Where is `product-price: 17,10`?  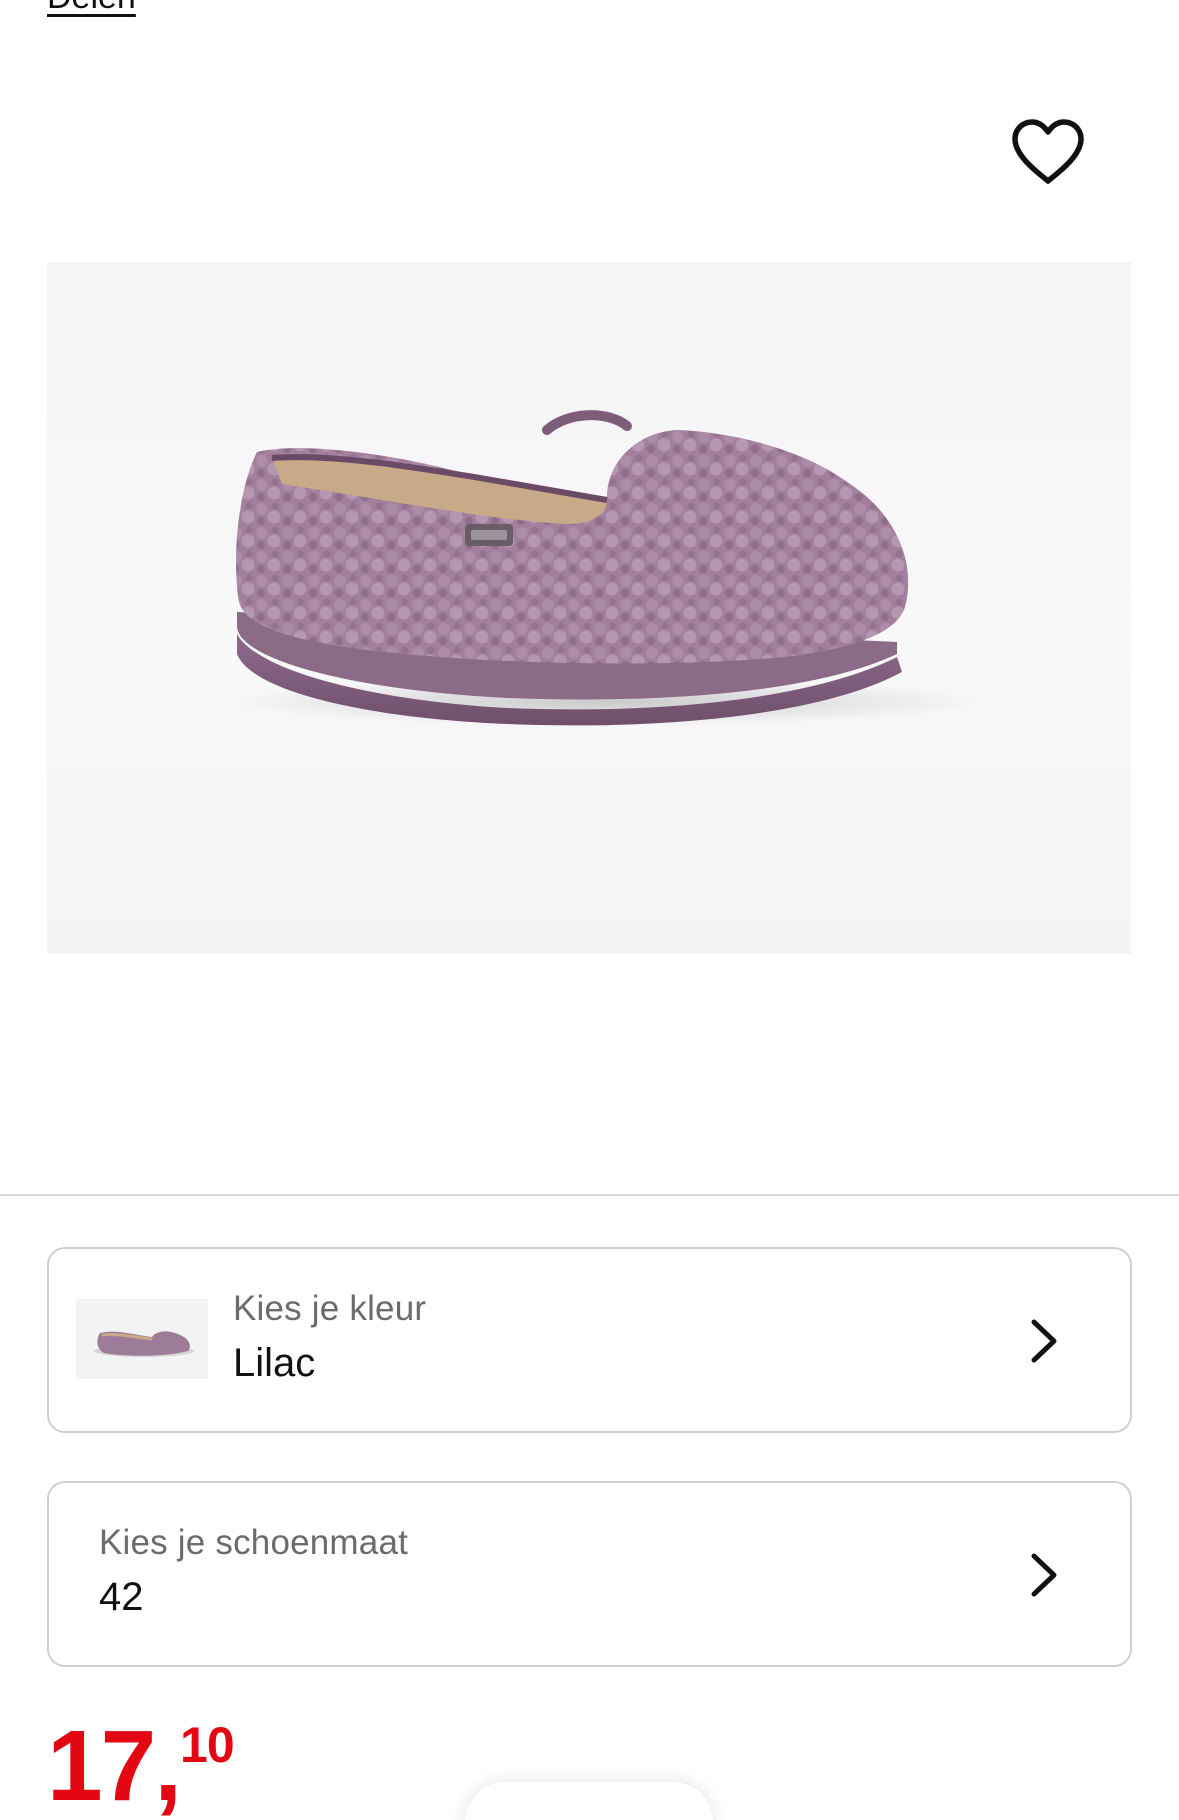
product-price: 17,10 is located at coordinates (141, 1766).